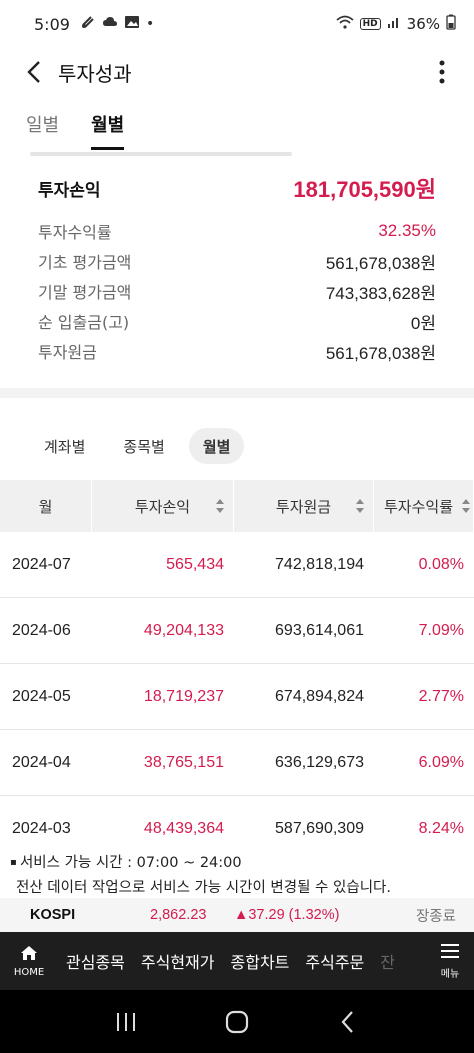  What do you see at coordinates (178, 961) in the screenshot?
I see `nav-item-current-price: 주식현재가` at bounding box center [178, 961].